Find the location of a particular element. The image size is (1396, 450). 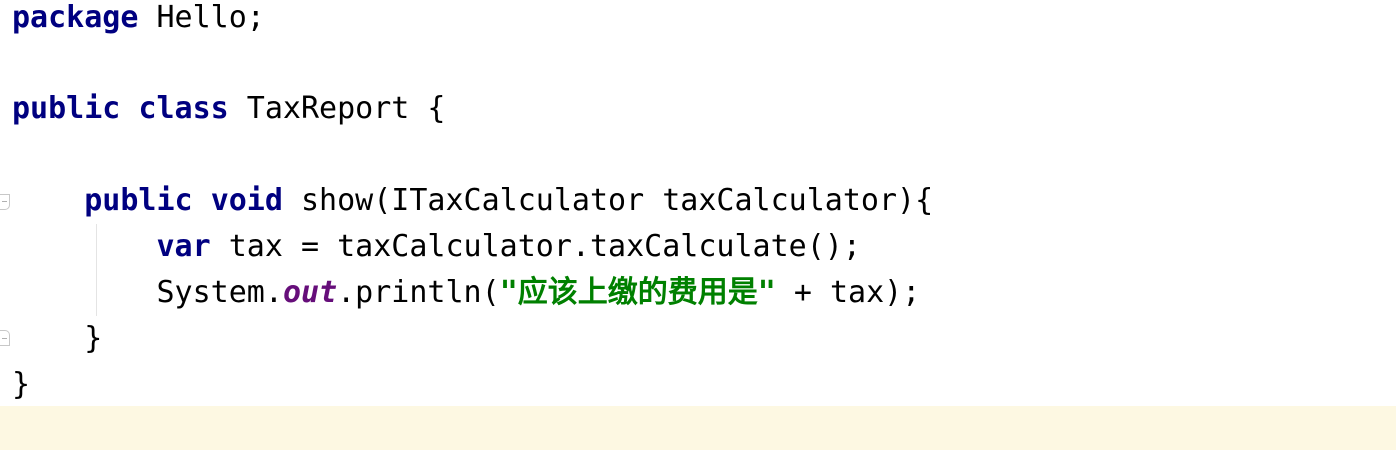

code-line-method-close: } is located at coordinates (57, 339).